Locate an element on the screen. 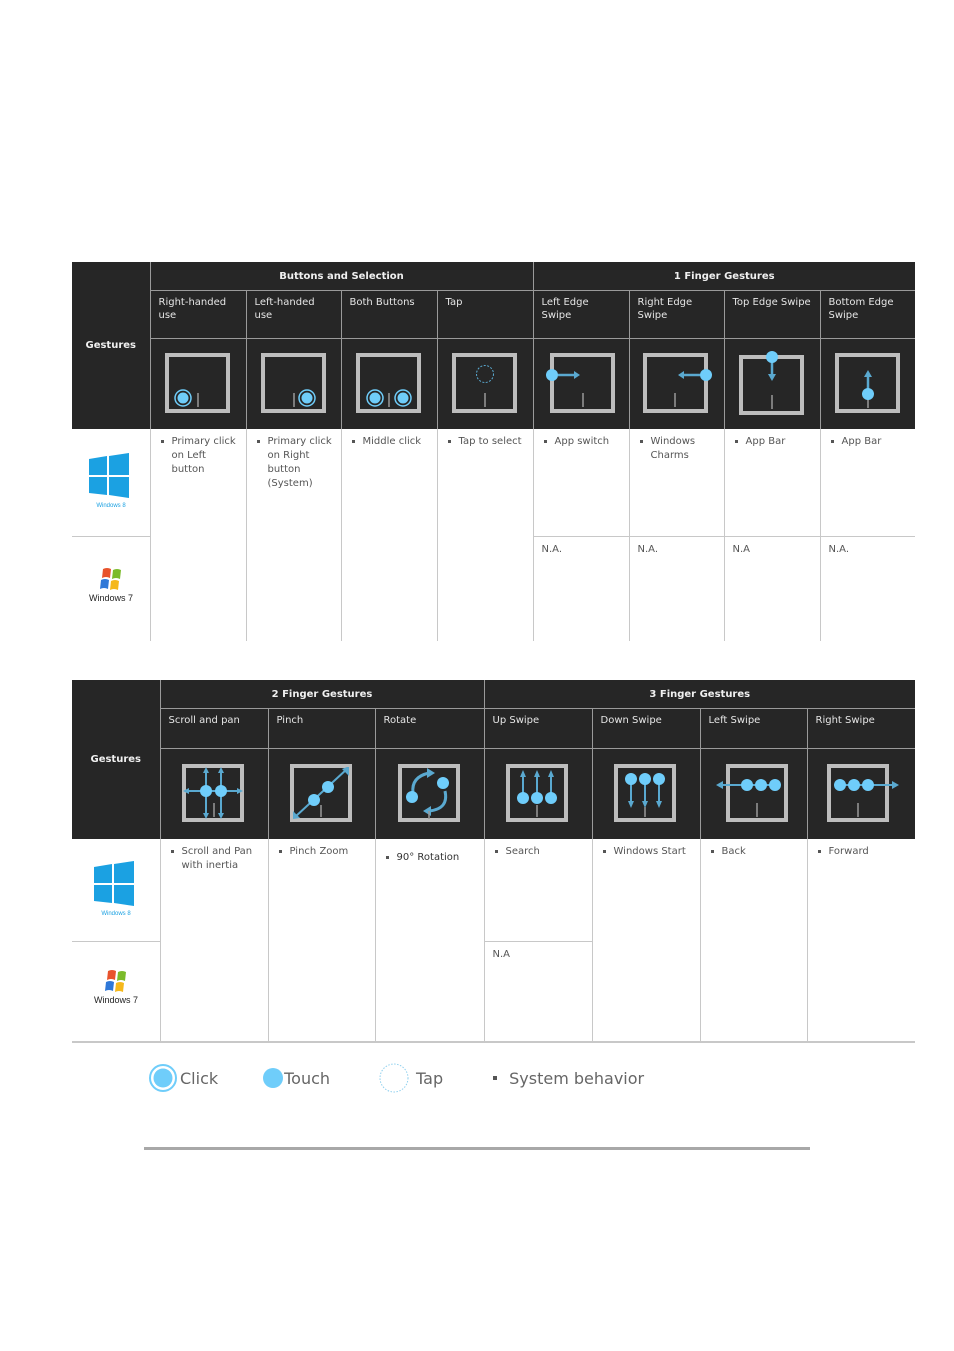  legend-touch: Touch is located at coordinates (296, 1078).